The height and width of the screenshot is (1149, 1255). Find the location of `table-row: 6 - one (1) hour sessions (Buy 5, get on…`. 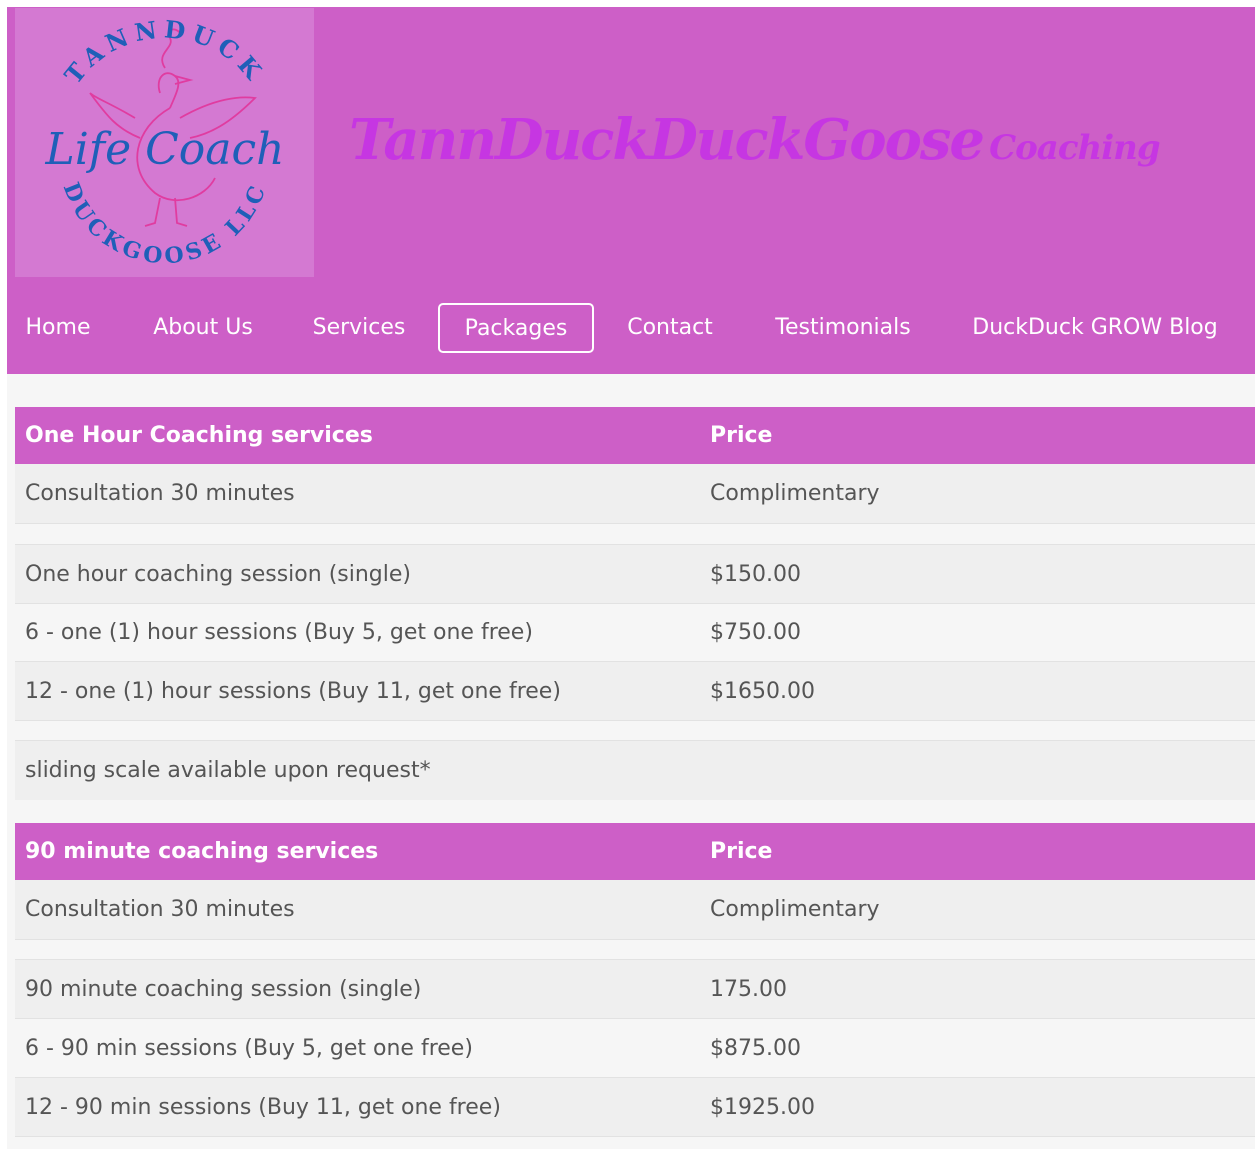

table-row: 6 - one (1) hour sessions (Buy 5, get on… is located at coordinates (635, 633).